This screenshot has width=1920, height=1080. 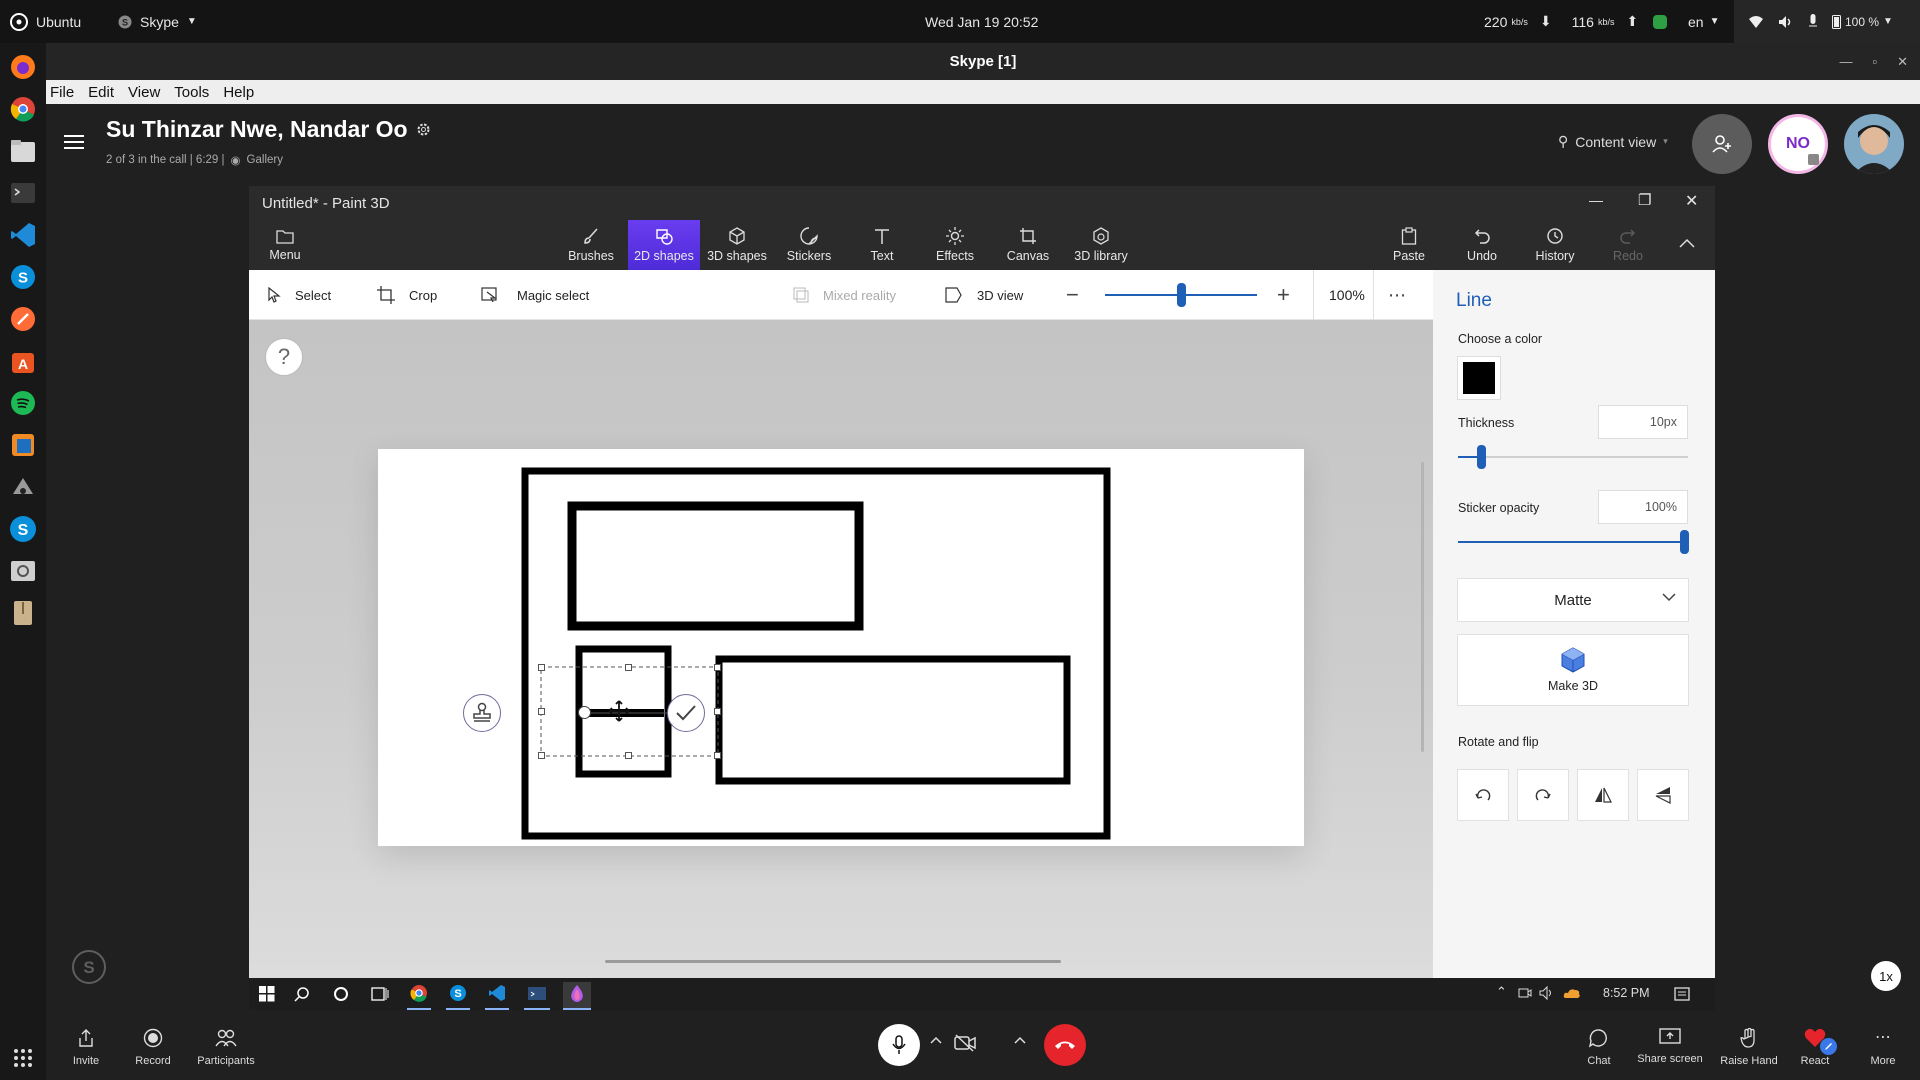 I want to click on mixed-reality-button: Mixed reality, so click(x=844, y=295).